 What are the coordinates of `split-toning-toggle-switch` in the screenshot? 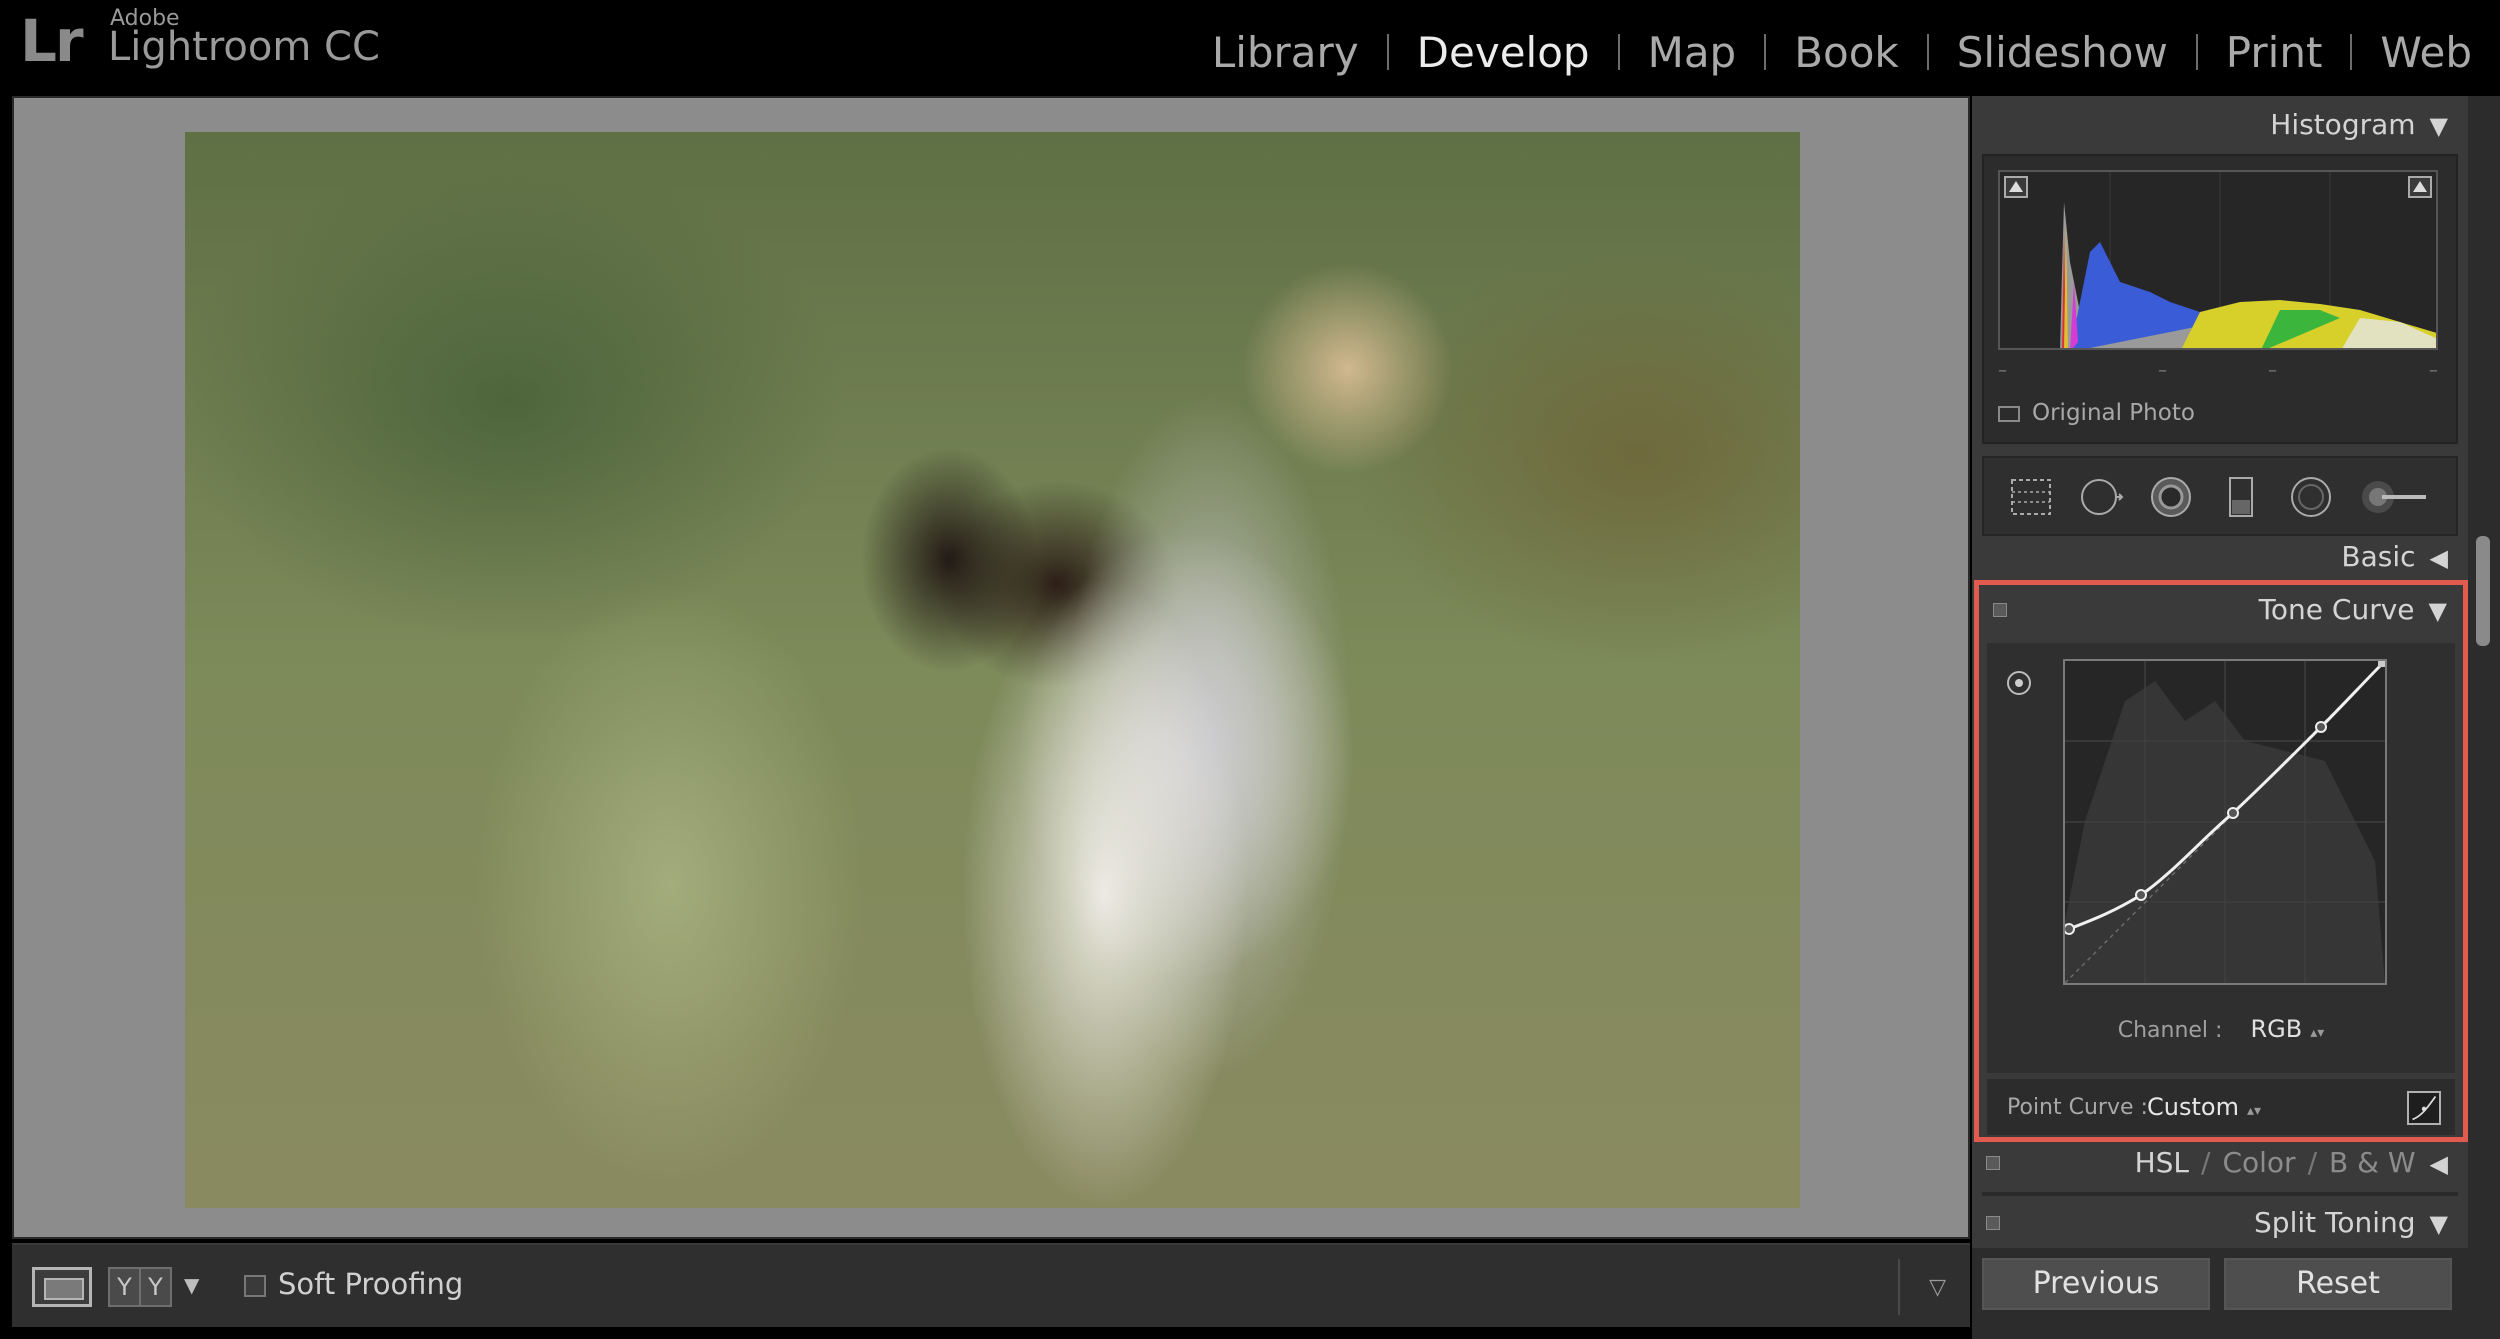 It's located at (1993, 1223).